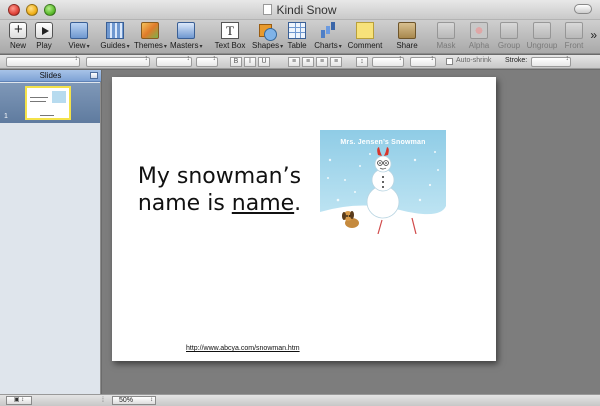 The width and height of the screenshot is (600, 406). I want to click on new-button: New, so click(18, 36).